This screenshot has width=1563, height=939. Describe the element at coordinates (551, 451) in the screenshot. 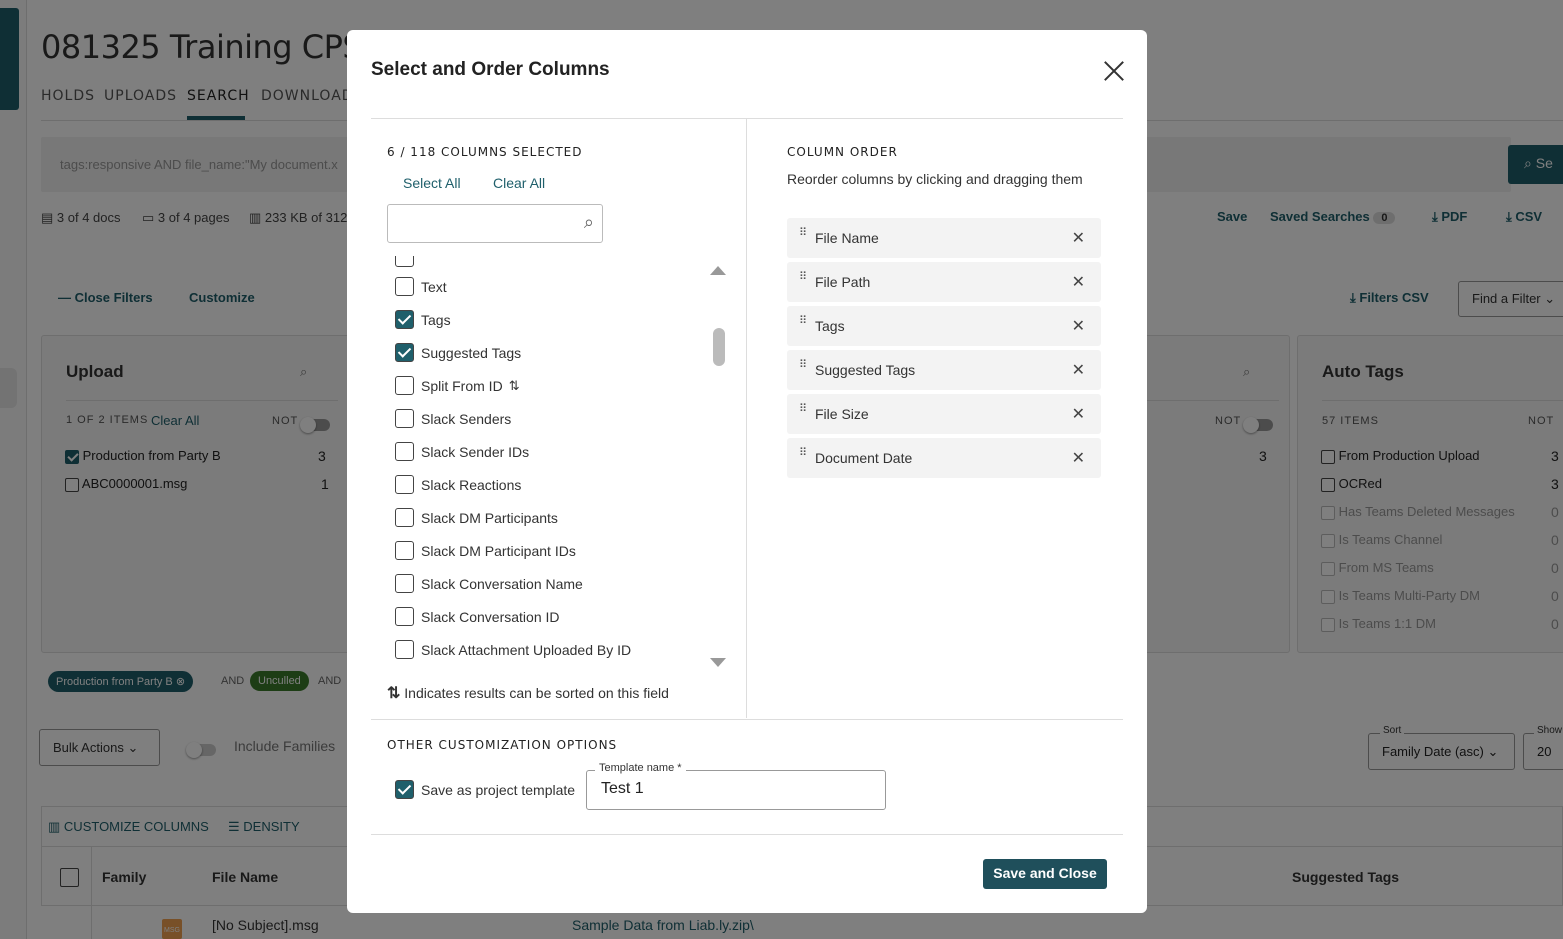

I see `list-item: Slack Sender IDs` at that location.